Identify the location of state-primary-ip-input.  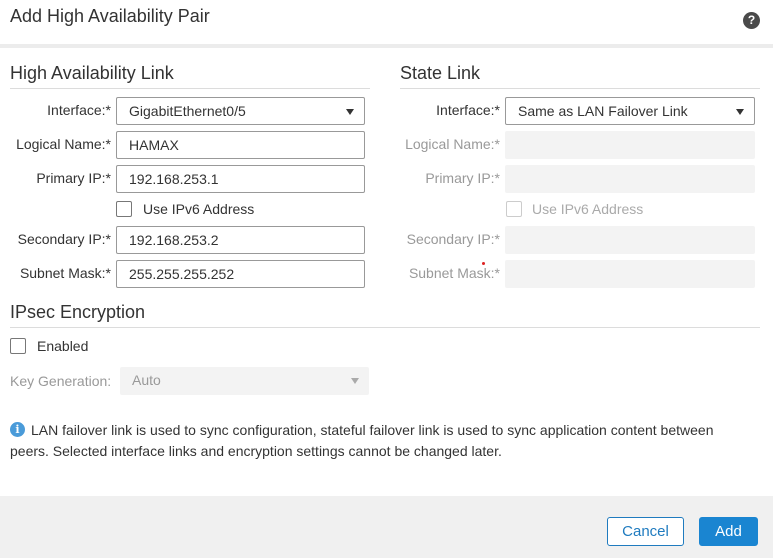
(630, 179).